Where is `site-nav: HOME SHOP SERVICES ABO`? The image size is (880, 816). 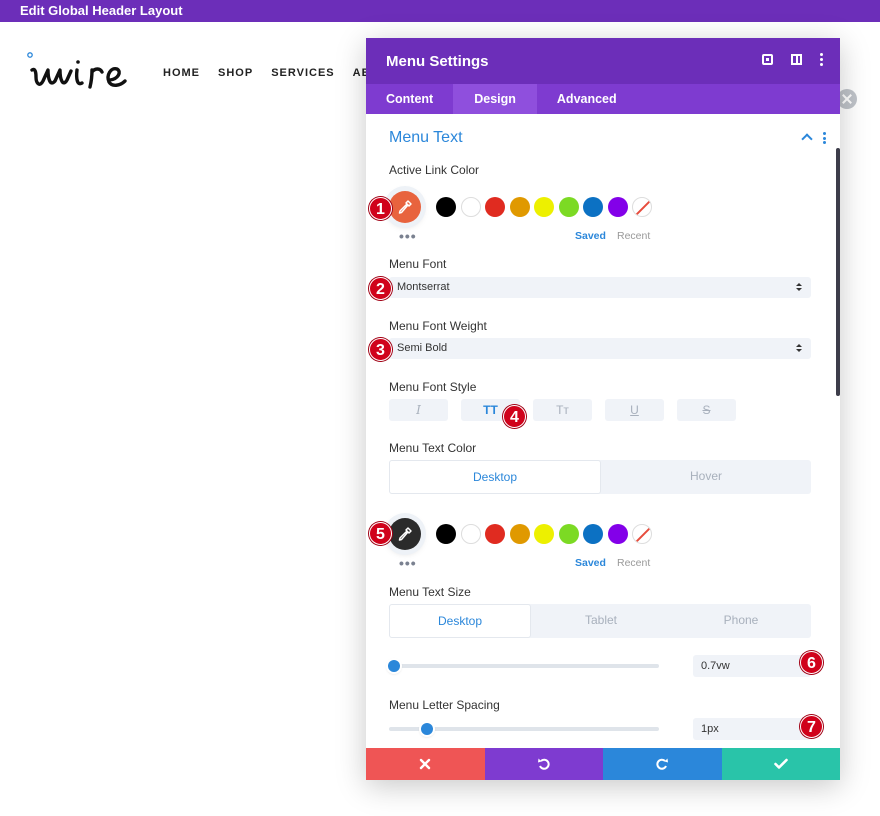 site-nav: HOME SHOP SERVICES ABO is located at coordinates (271, 73).